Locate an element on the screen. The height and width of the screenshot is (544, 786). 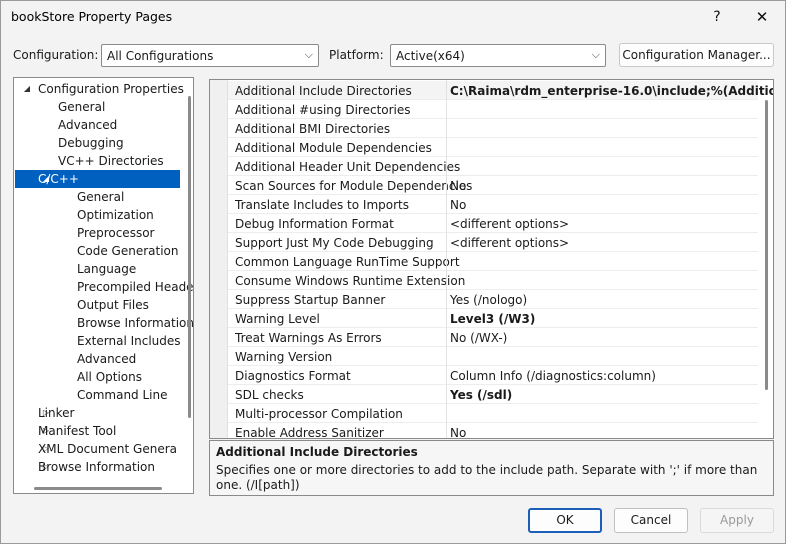
property-row: Common Language RunTime Support is located at coordinates (493, 261).